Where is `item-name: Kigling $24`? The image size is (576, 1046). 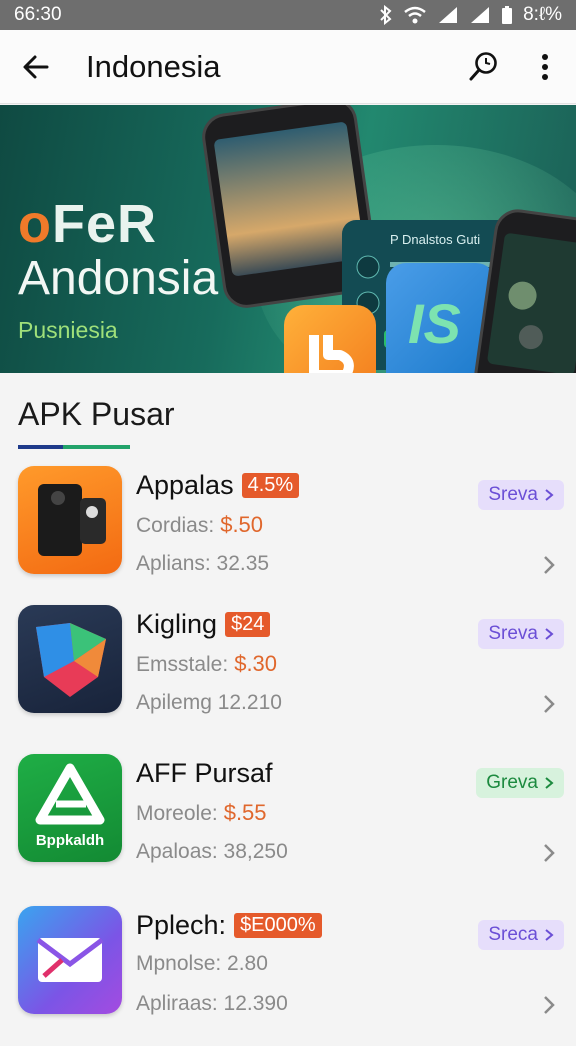
item-name: Kigling $24 is located at coordinates (203, 624).